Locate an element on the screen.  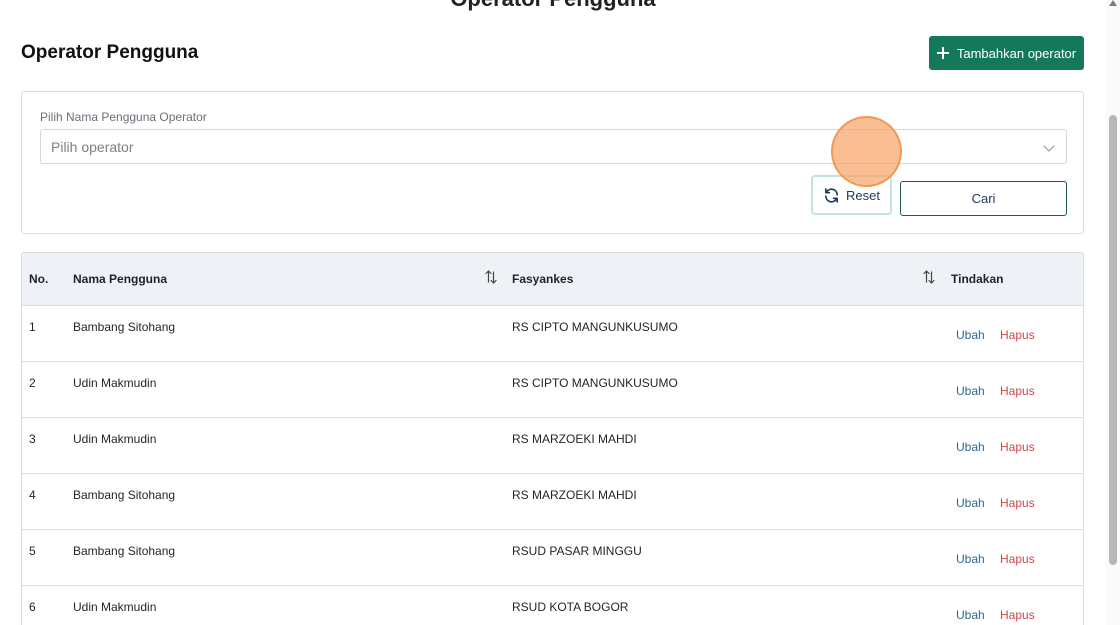
column-header-facility: Fasyankes is located at coordinates (542, 279).